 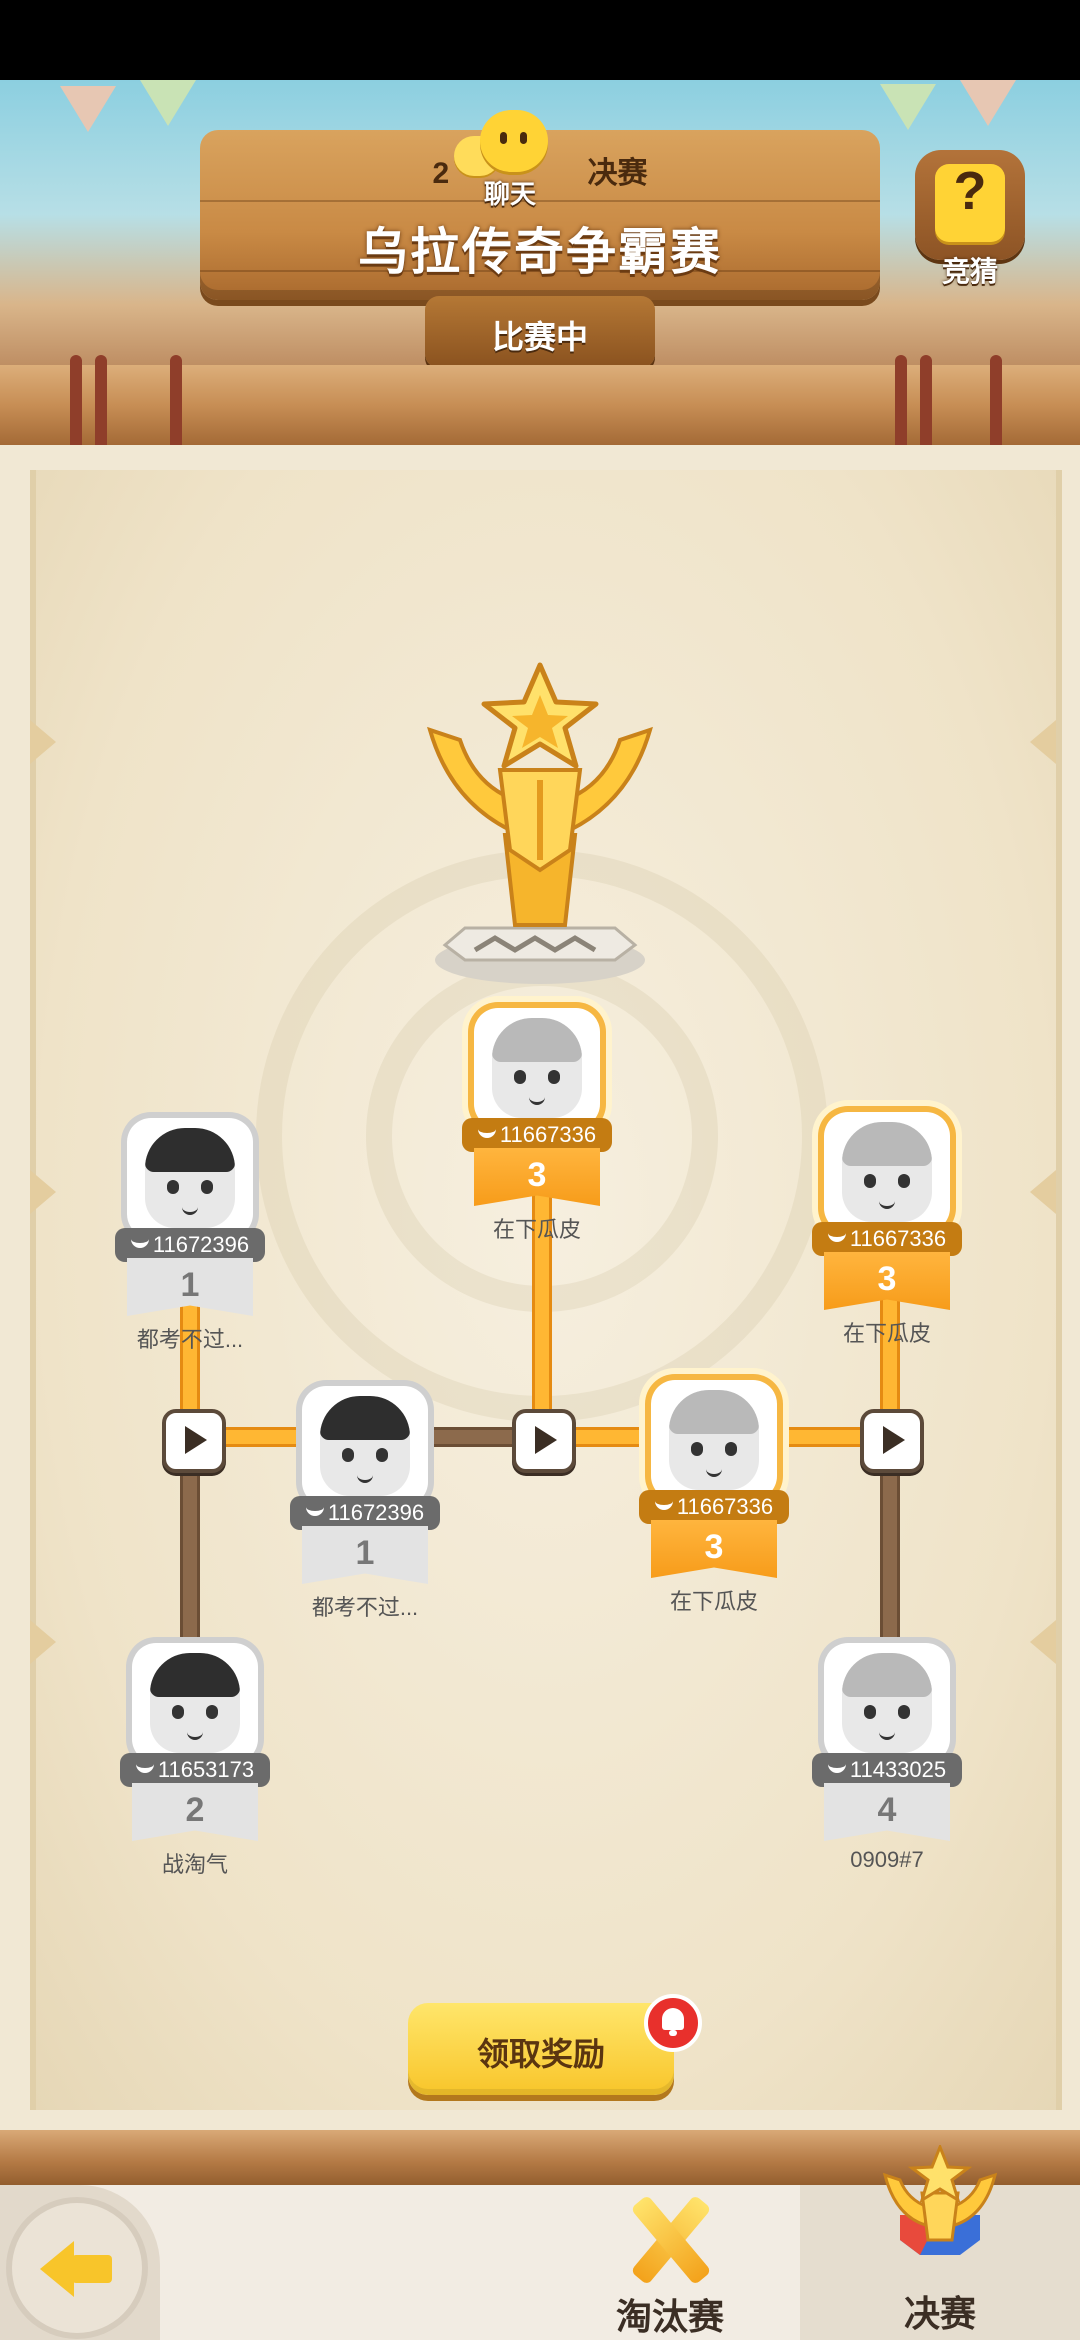 I want to click on power-score: 11433025, so click(x=887, y=1770).